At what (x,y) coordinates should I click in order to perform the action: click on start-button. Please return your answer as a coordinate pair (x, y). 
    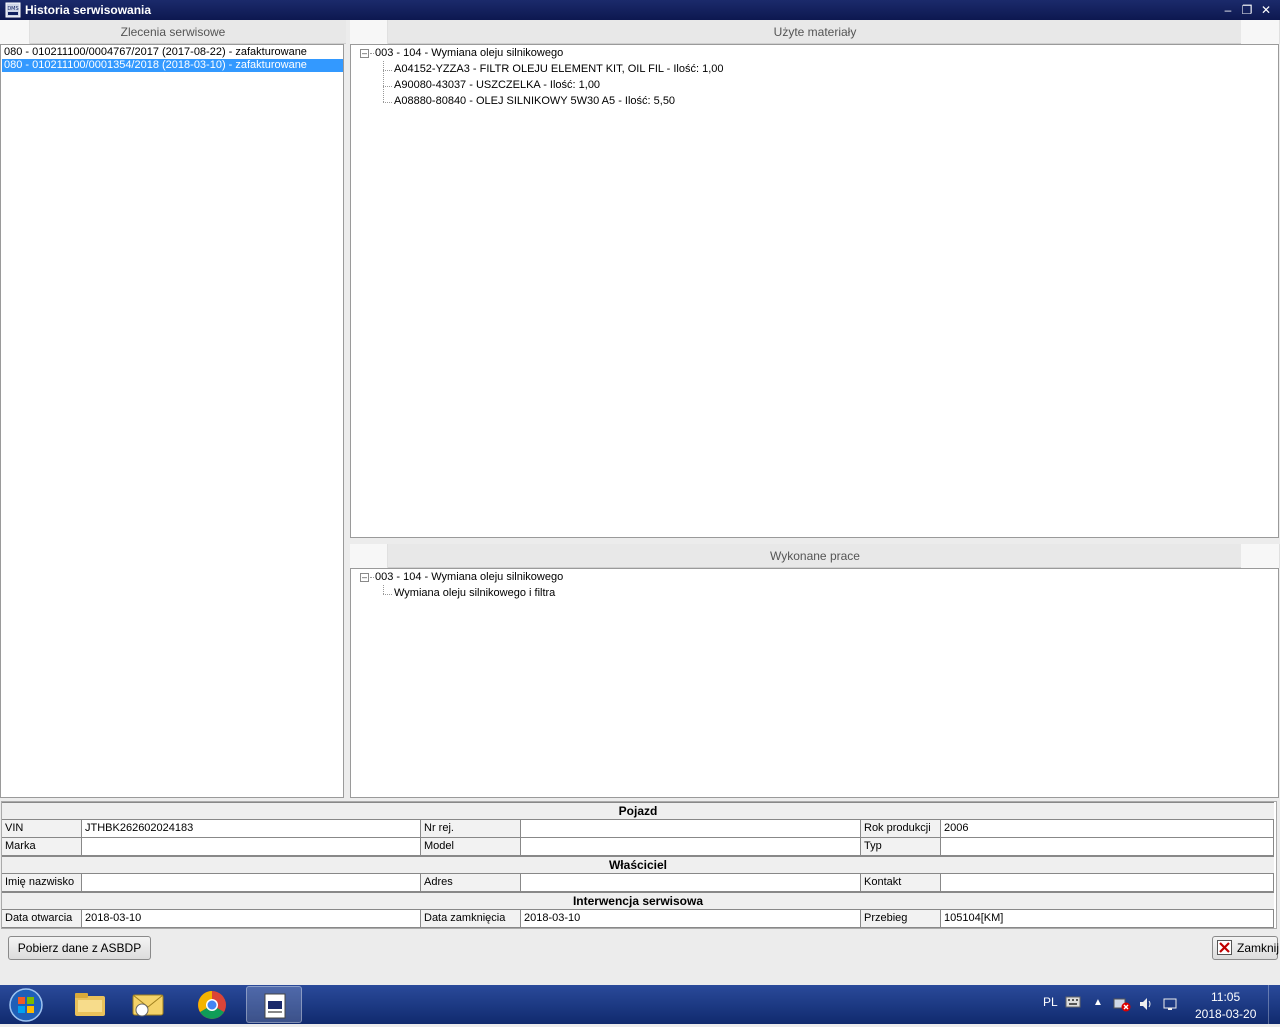
    Looking at the image, I should click on (26, 1005).